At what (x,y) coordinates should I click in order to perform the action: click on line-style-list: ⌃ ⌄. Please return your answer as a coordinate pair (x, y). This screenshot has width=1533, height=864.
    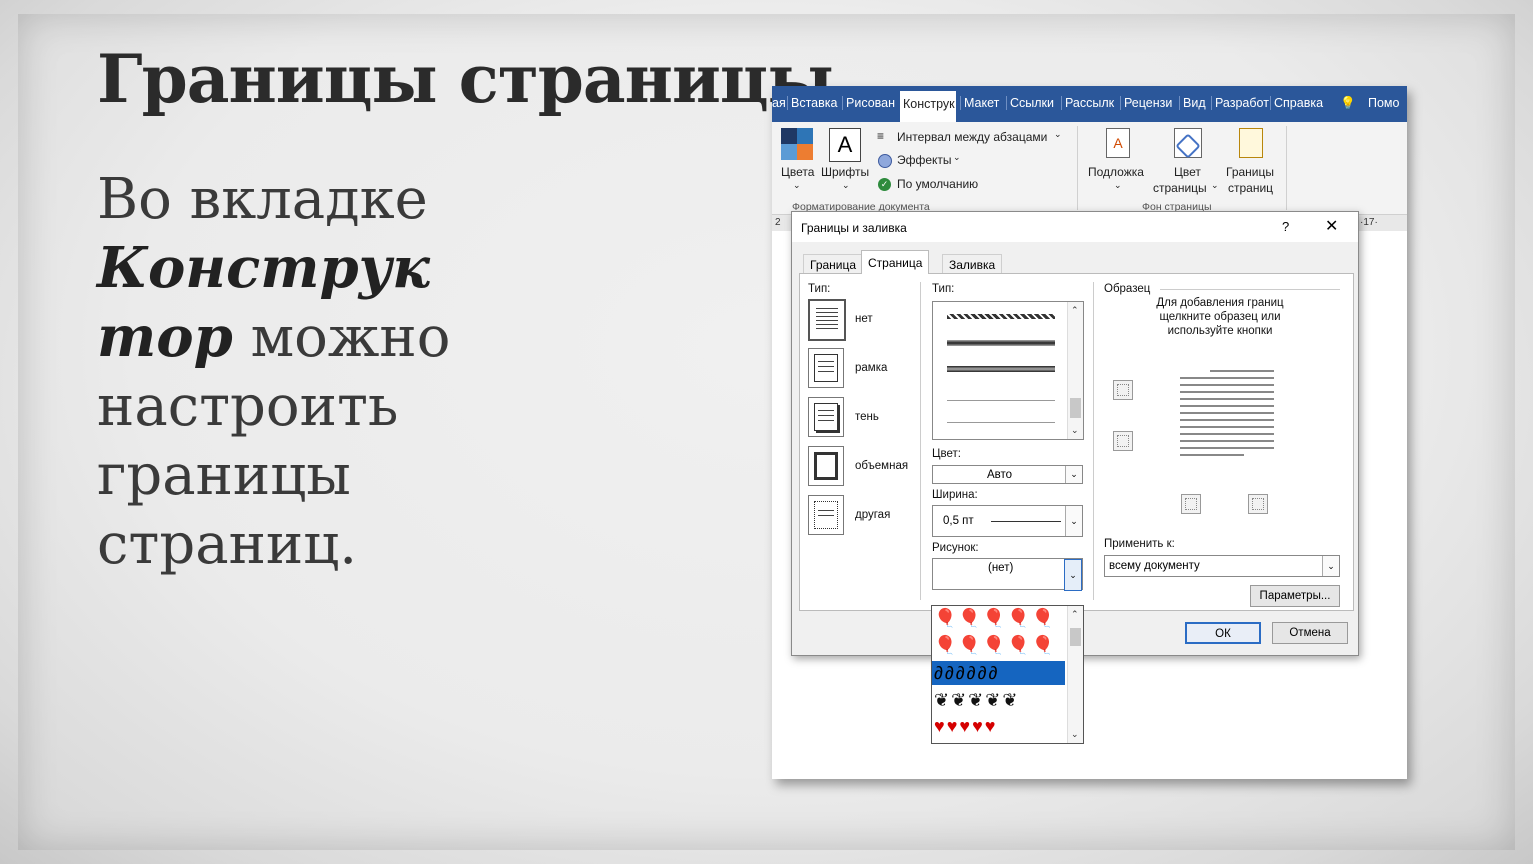
    Looking at the image, I should click on (1008, 370).